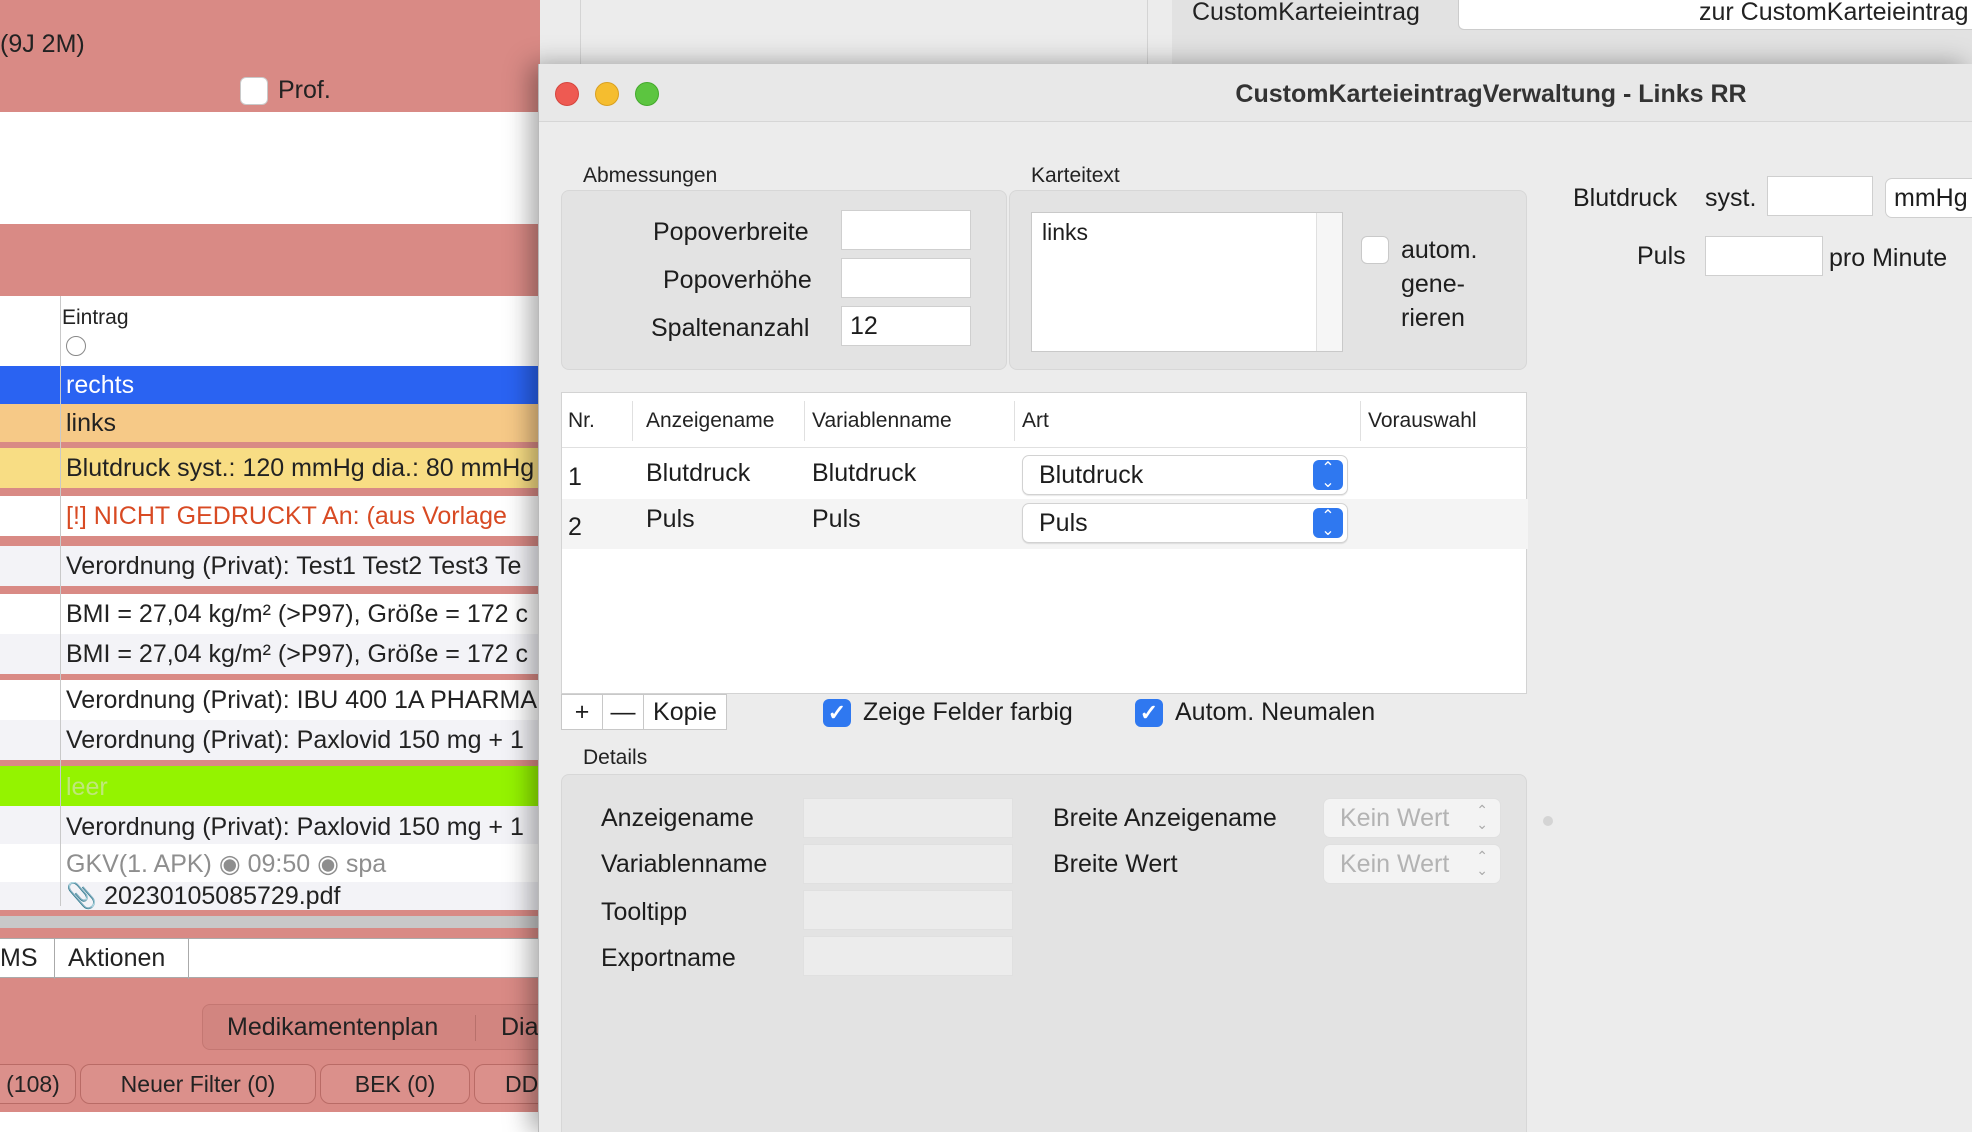  I want to click on list-item-text: Blutdruck syst.: 120 mmHg dia.: 80 mmHg, so click(300, 467).